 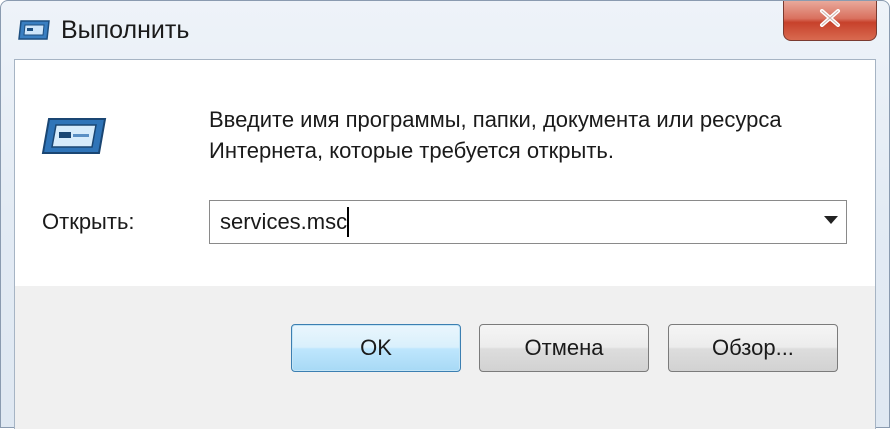 I want to click on run-dialog-icon, so click(x=34, y=30).